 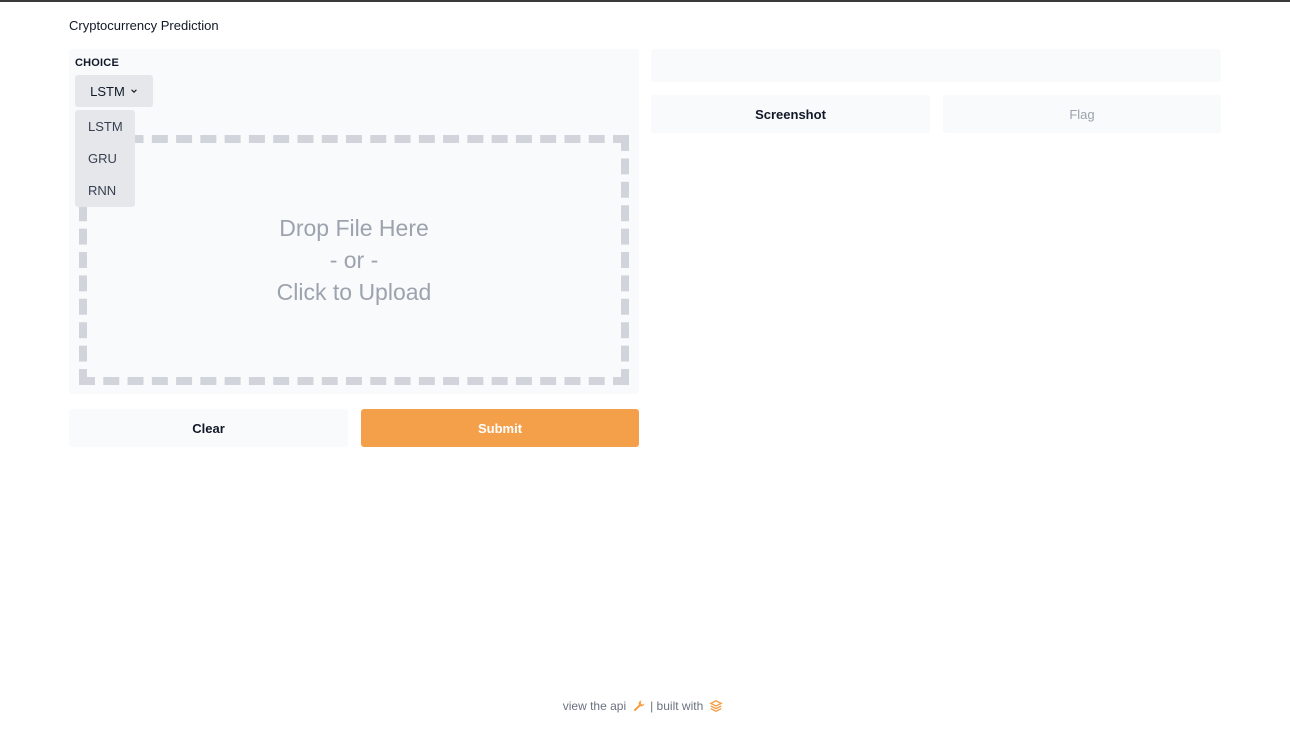 I want to click on file-dropzone: Drop File Here - or - Click to Upload, so click(x=354, y=260).